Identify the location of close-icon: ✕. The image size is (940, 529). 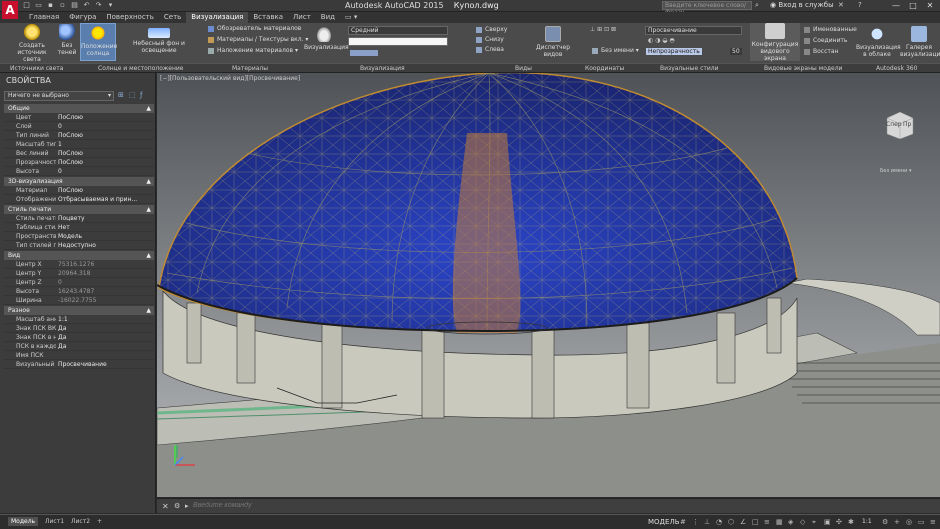
(930, 5).